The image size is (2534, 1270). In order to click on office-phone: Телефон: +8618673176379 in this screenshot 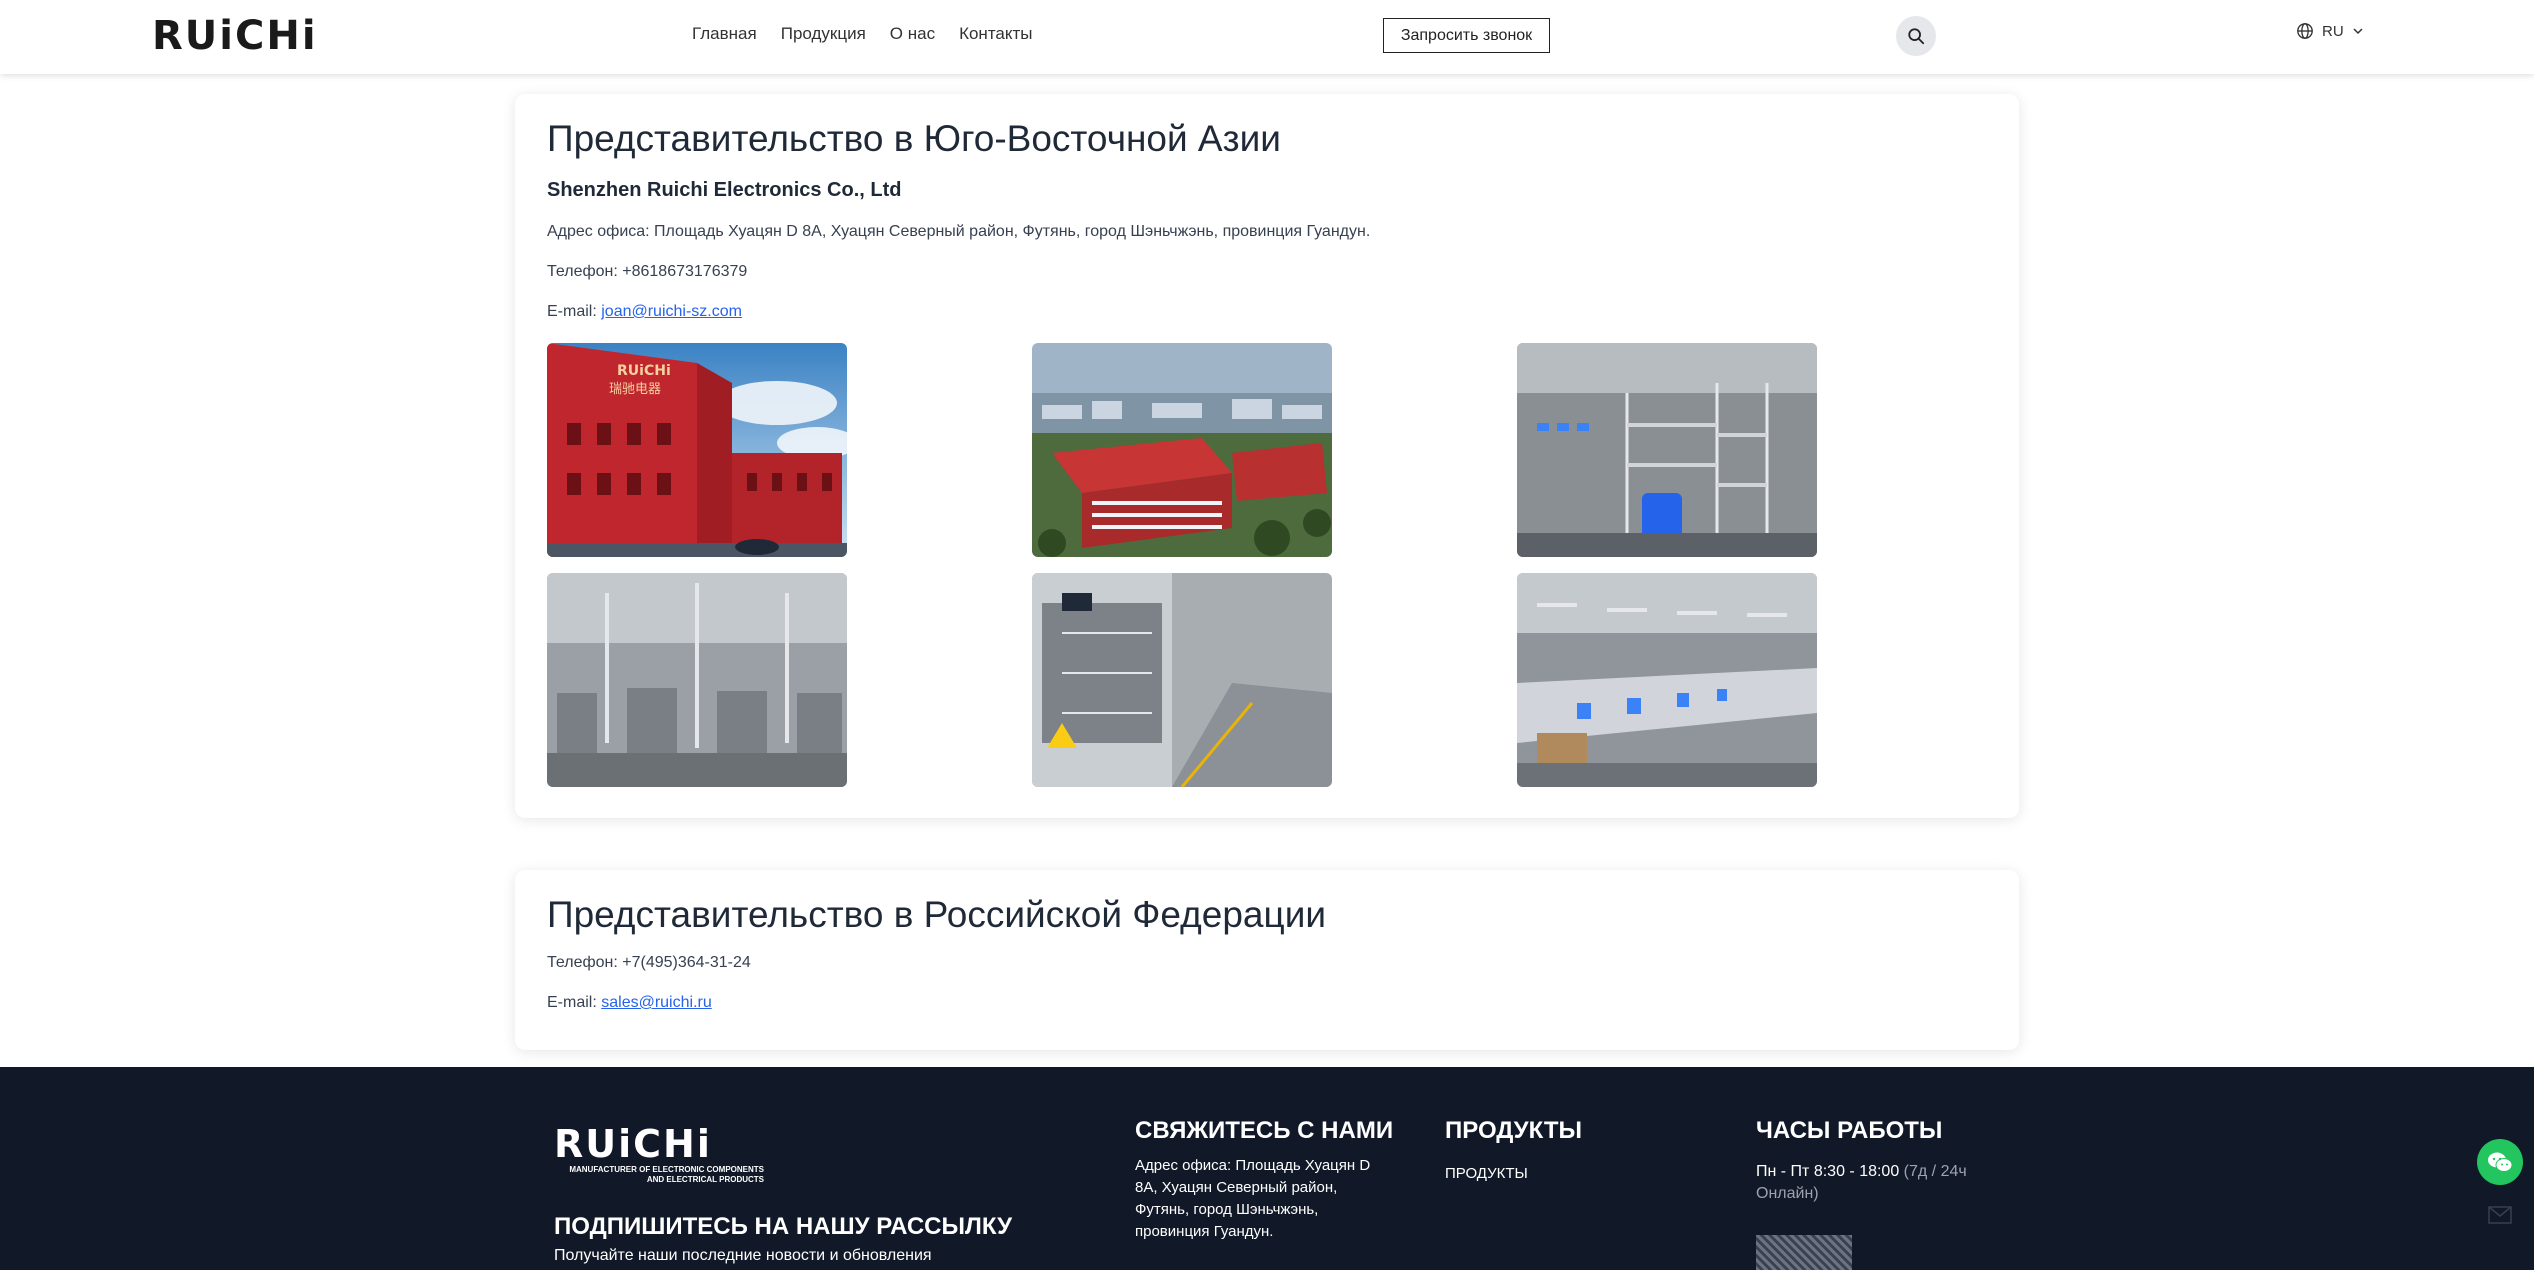, I will do `click(647, 271)`.